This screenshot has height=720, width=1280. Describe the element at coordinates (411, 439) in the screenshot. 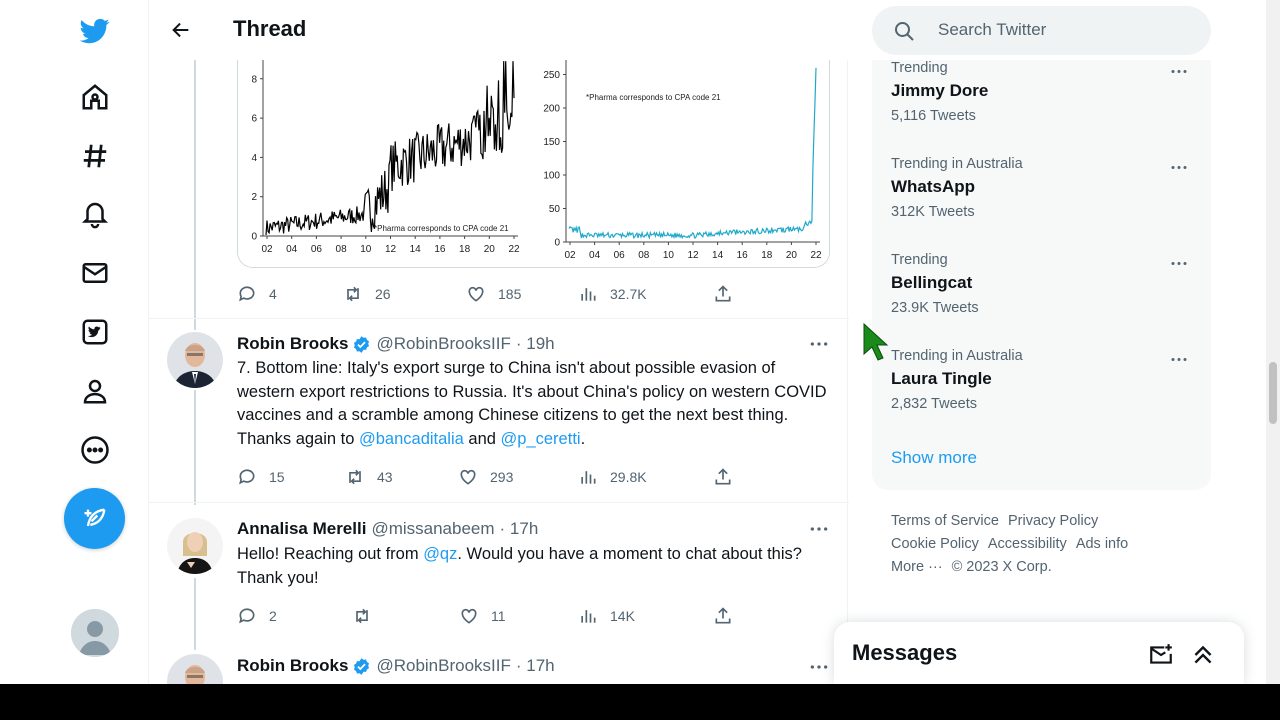

I see `mention-link: @bancaditalia` at that location.